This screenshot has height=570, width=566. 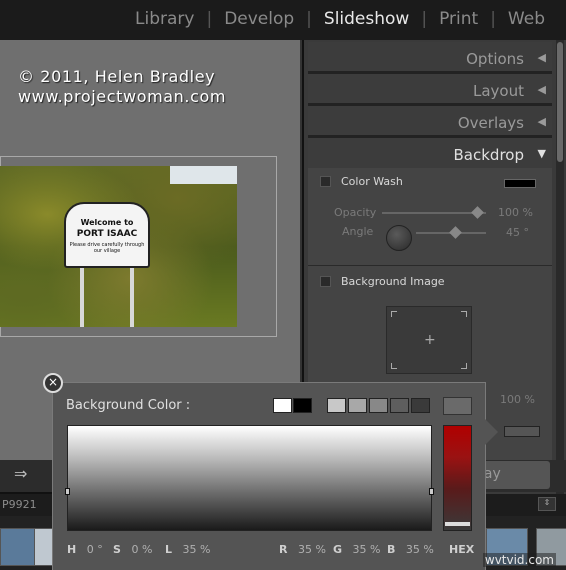 What do you see at coordinates (430, 90) in the screenshot?
I see `layout-panel-header: Layout ◀` at bounding box center [430, 90].